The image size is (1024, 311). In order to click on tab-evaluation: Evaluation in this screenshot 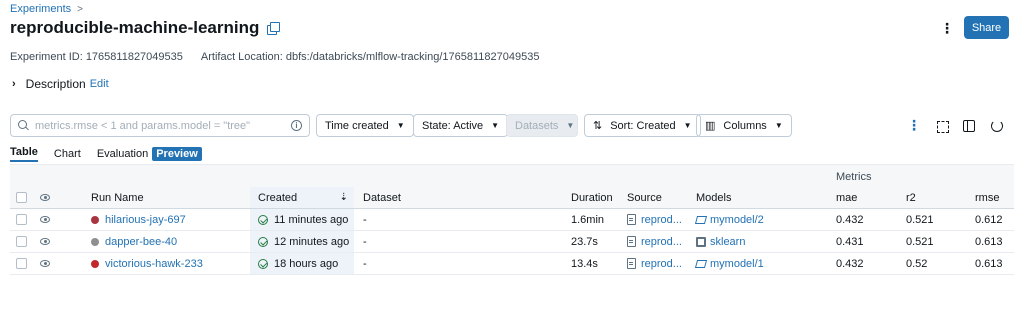, I will do `click(122, 154)`.